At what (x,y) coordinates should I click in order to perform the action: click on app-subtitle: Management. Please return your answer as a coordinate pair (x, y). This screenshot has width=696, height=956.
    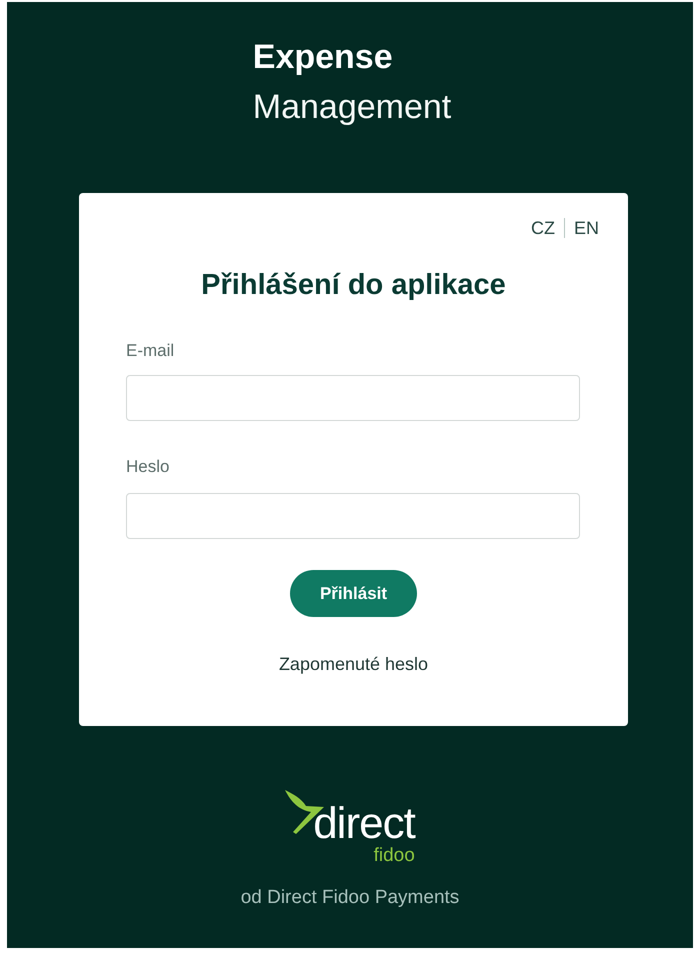
    Looking at the image, I should click on (352, 107).